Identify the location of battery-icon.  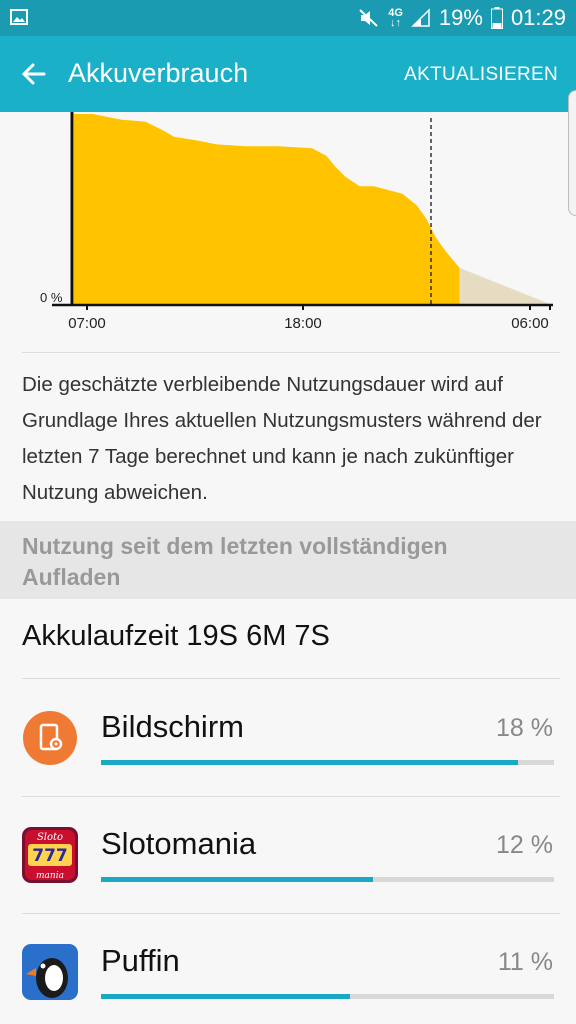
(496, 18).